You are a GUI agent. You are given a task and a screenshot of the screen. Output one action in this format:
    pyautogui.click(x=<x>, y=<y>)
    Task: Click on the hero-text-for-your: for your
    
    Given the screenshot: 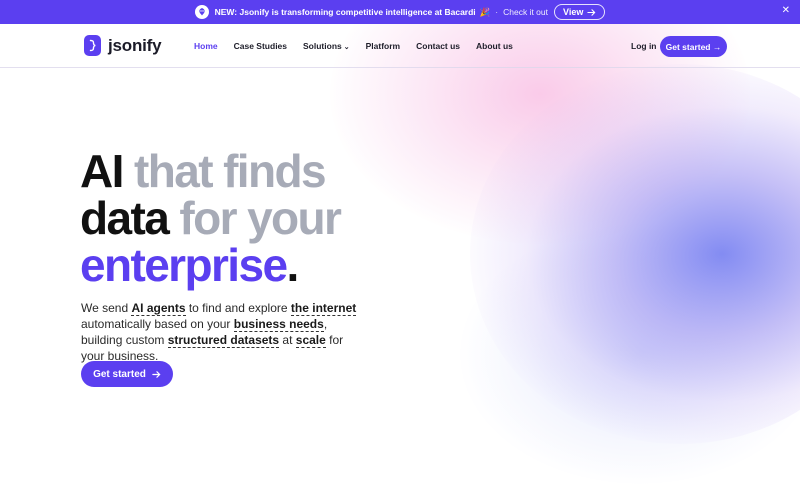 What is the action you would take?
    pyautogui.click(x=255, y=218)
    